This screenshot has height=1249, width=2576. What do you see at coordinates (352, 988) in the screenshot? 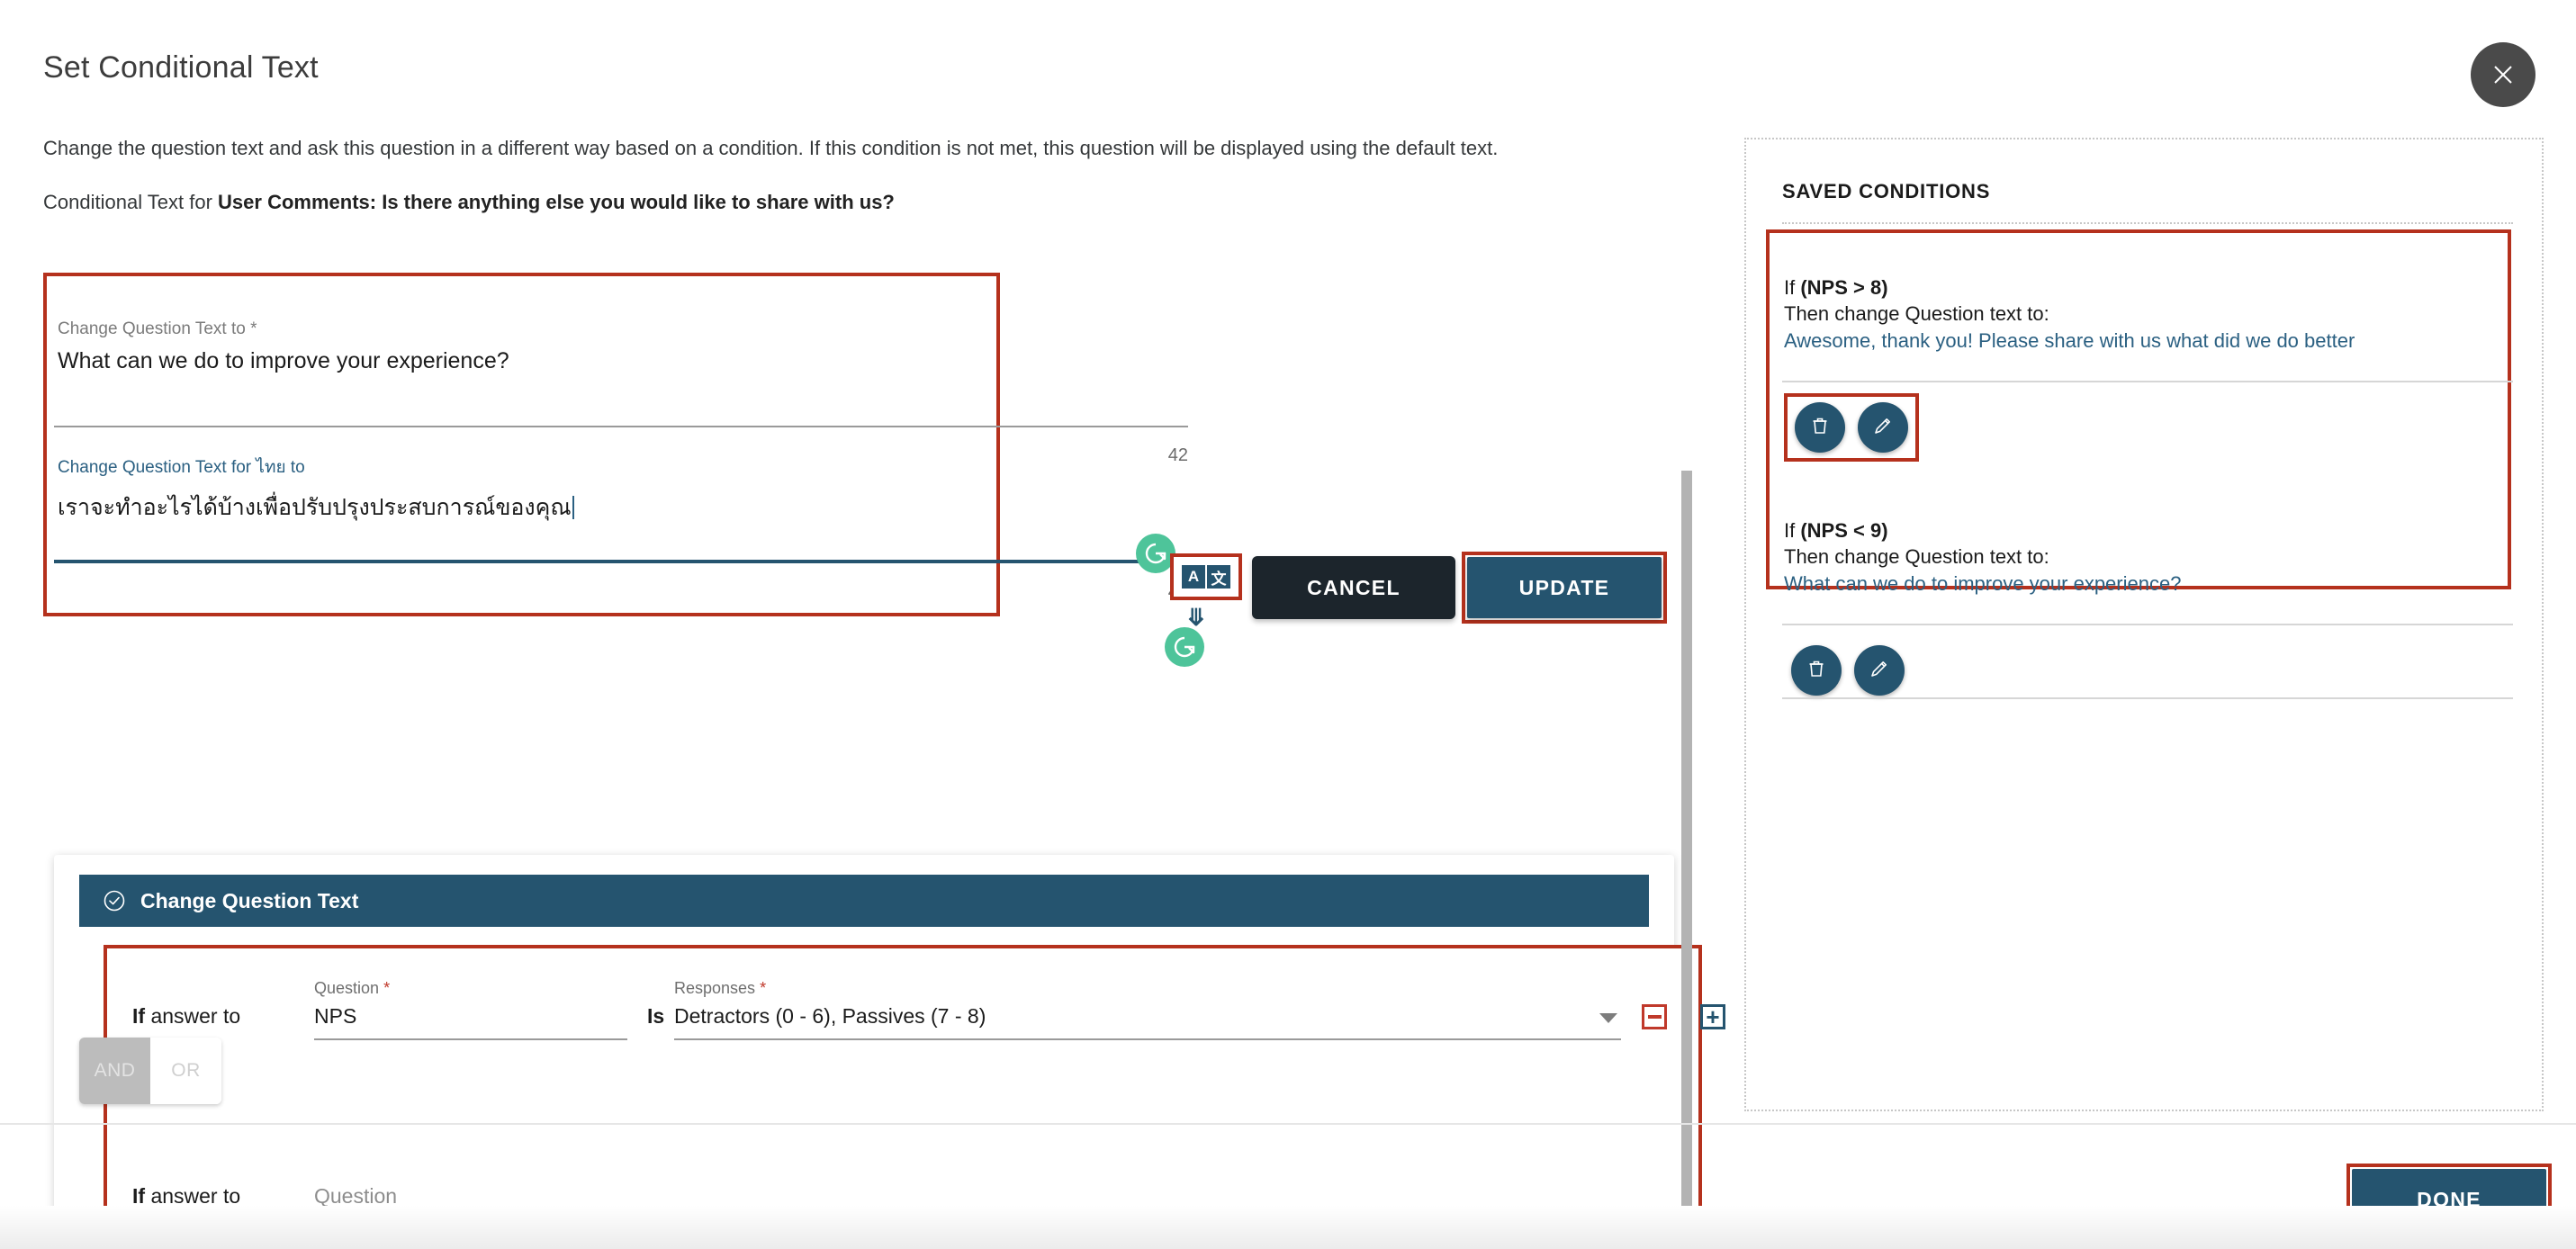
I see `question-field-label-1: Question *` at bounding box center [352, 988].